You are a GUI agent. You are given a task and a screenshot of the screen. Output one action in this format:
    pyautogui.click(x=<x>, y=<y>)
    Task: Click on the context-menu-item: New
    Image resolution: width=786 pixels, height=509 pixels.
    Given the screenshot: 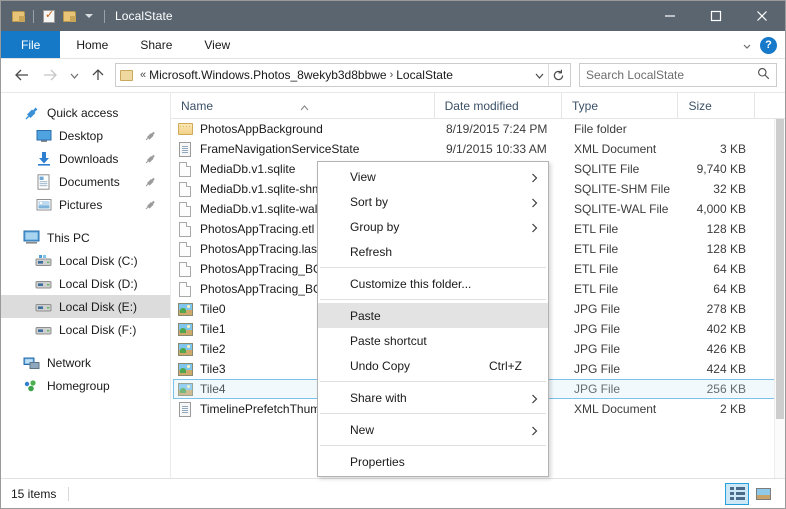 What is the action you would take?
    pyautogui.click(x=433, y=429)
    